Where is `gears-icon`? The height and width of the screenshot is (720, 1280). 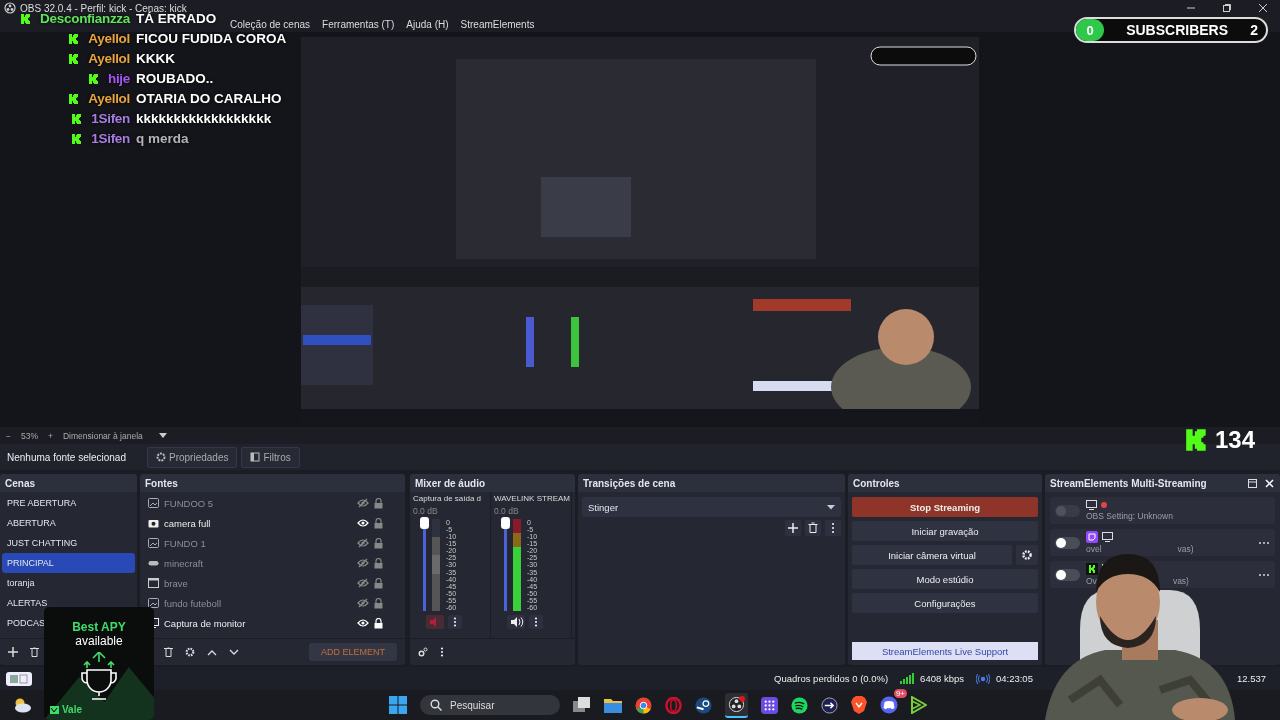 gears-icon is located at coordinates (423, 652).